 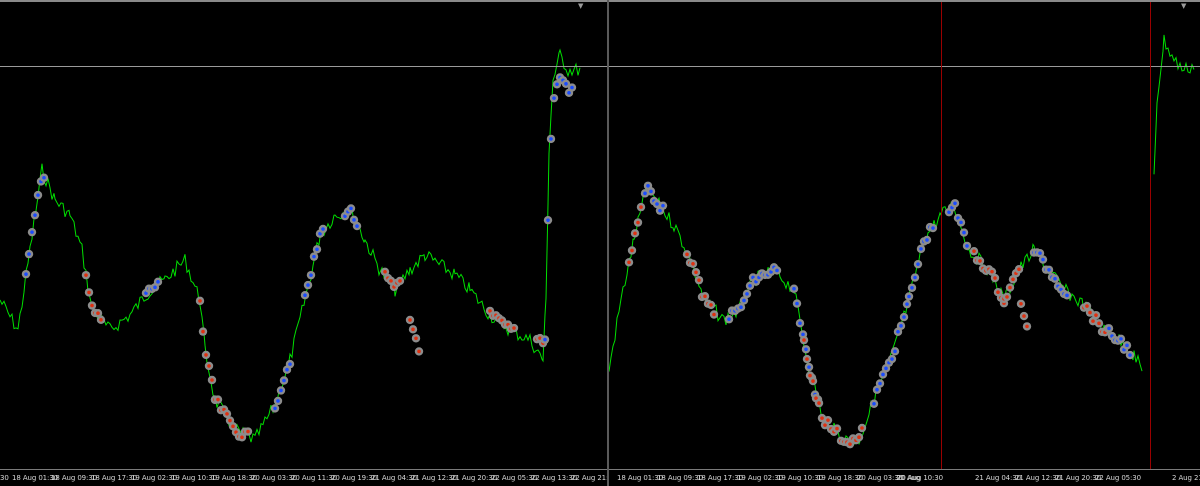 What do you see at coordinates (589, 478) in the screenshot?
I see `time-axis-label: 22 Aug 21:30` at bounding box center [589, 478].